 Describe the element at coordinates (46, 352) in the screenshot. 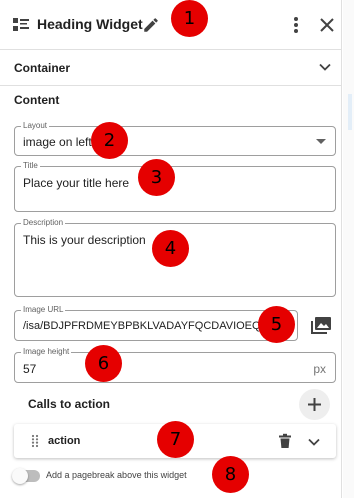

I see `image-height-label: Image height` at that location.